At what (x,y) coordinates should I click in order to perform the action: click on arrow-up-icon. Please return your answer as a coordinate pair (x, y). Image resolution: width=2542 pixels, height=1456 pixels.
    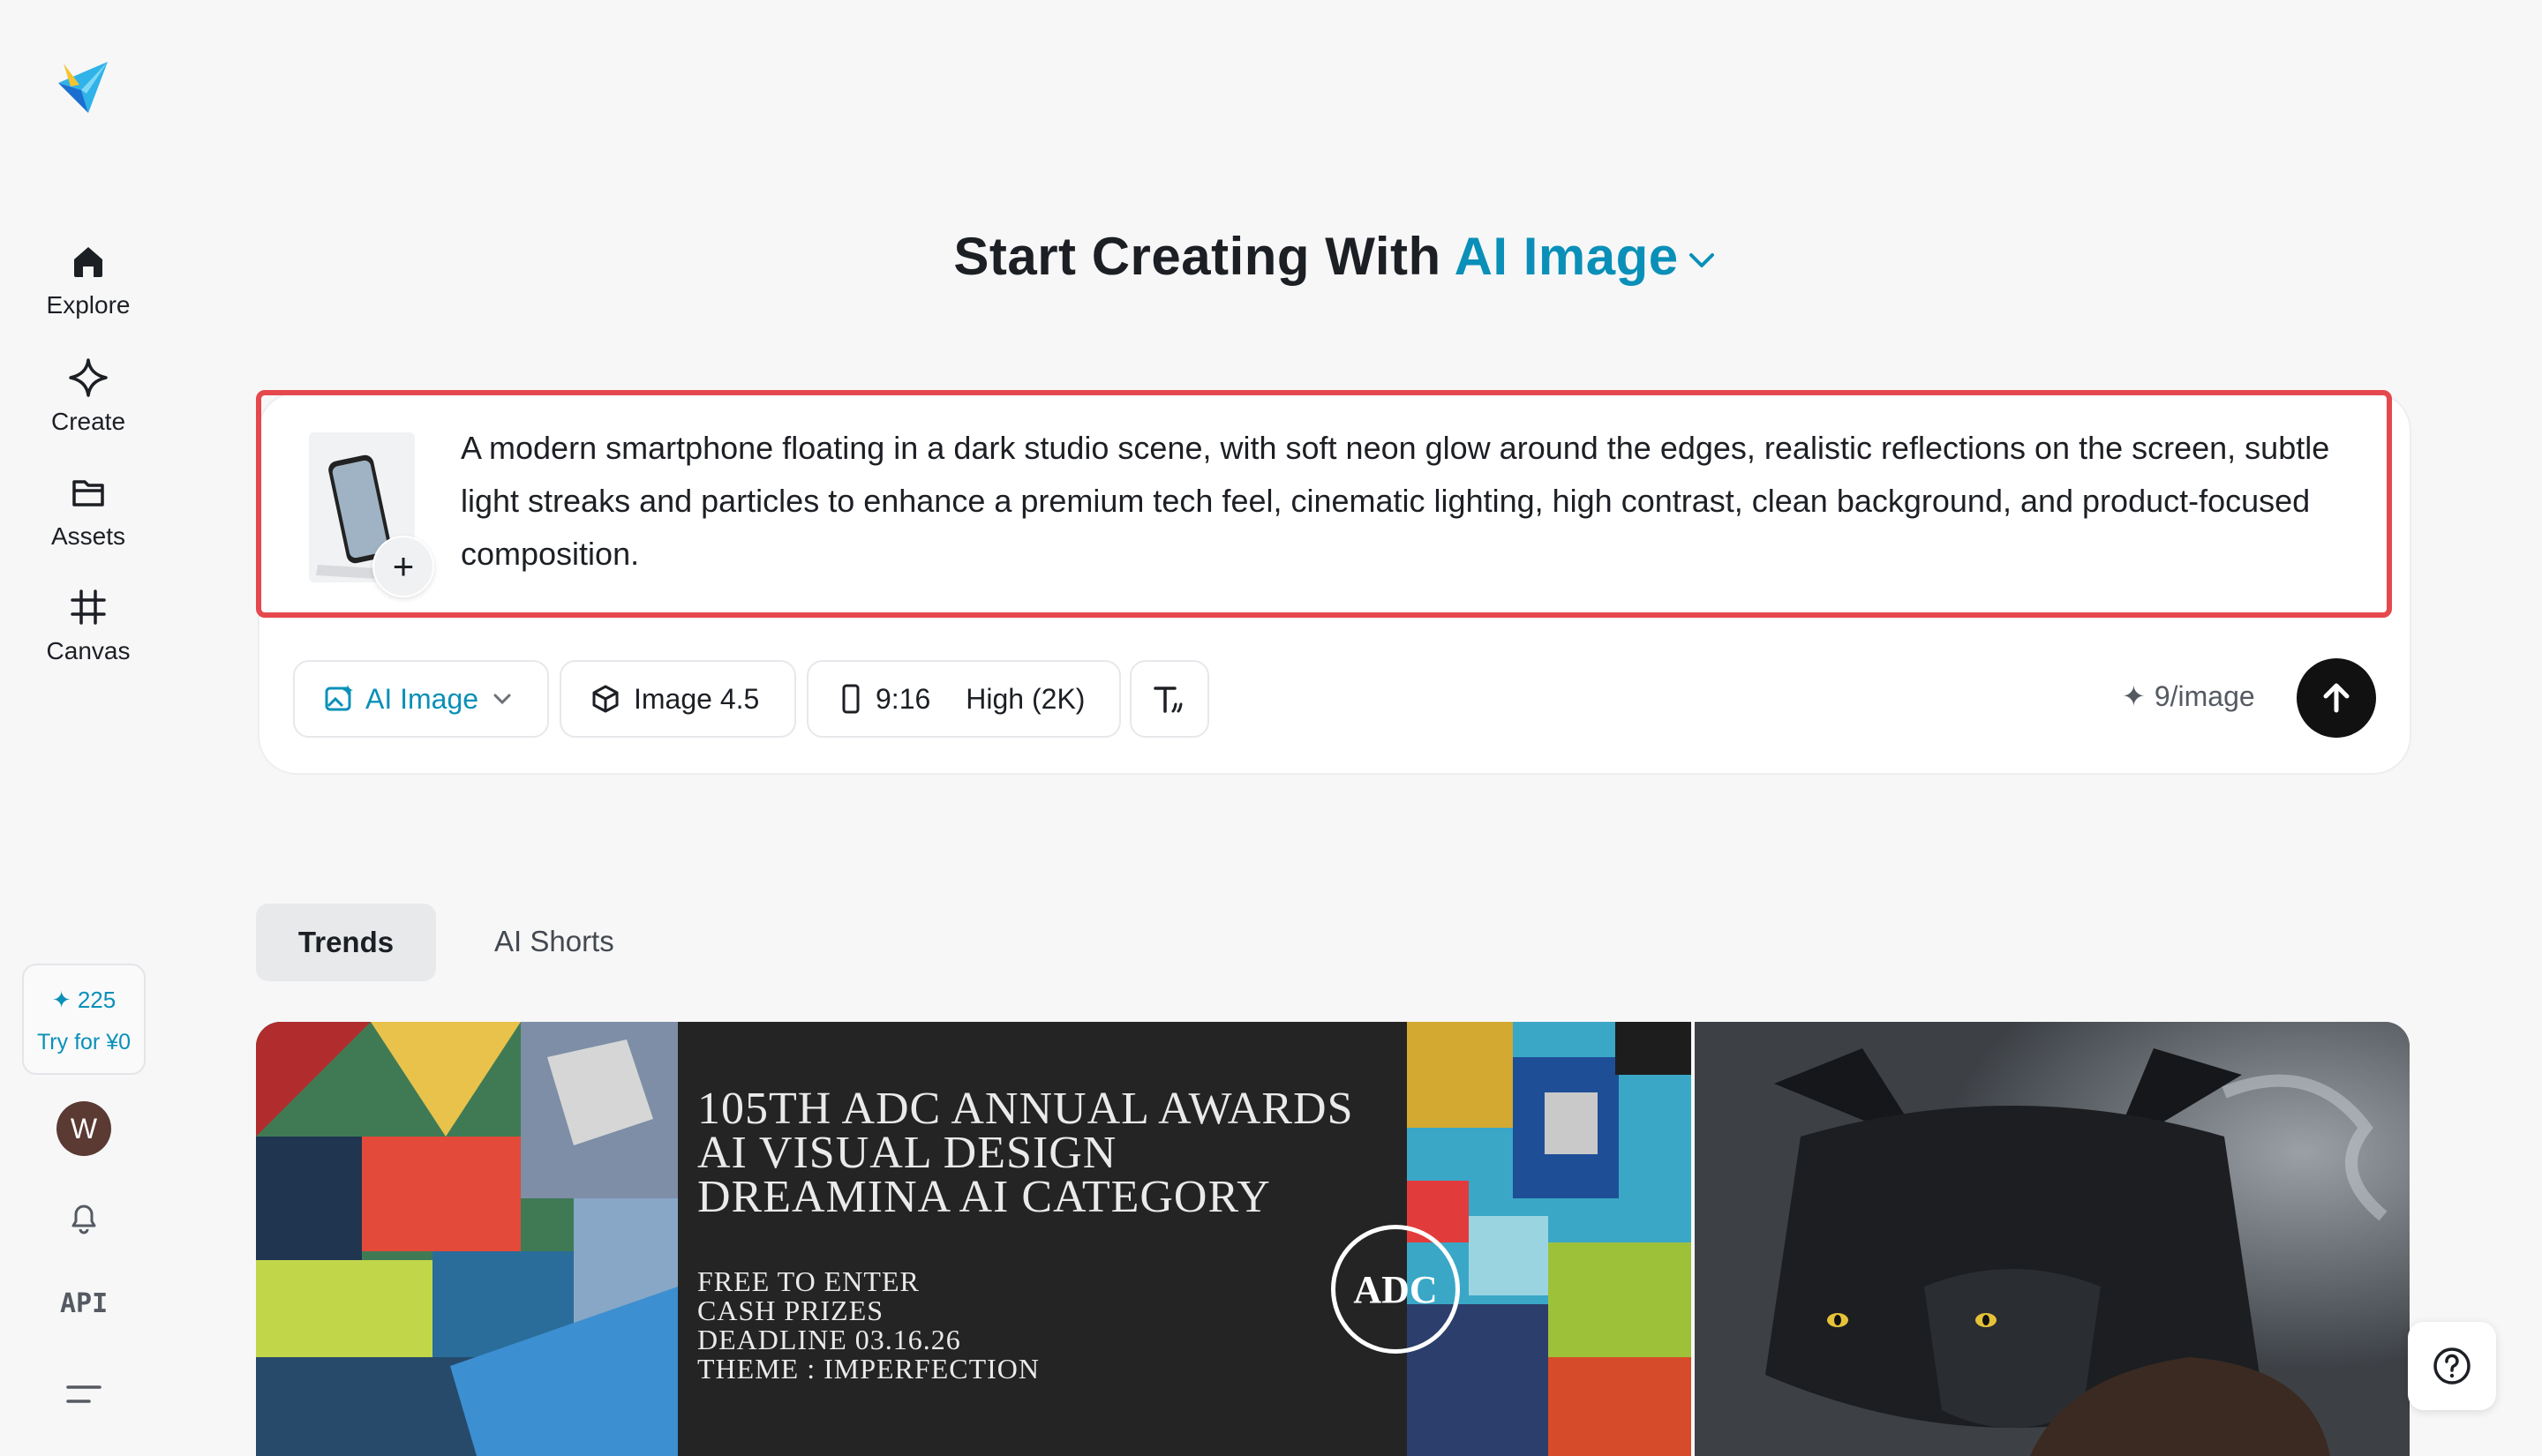
    Looking at the image, I should click on (2336, 698).